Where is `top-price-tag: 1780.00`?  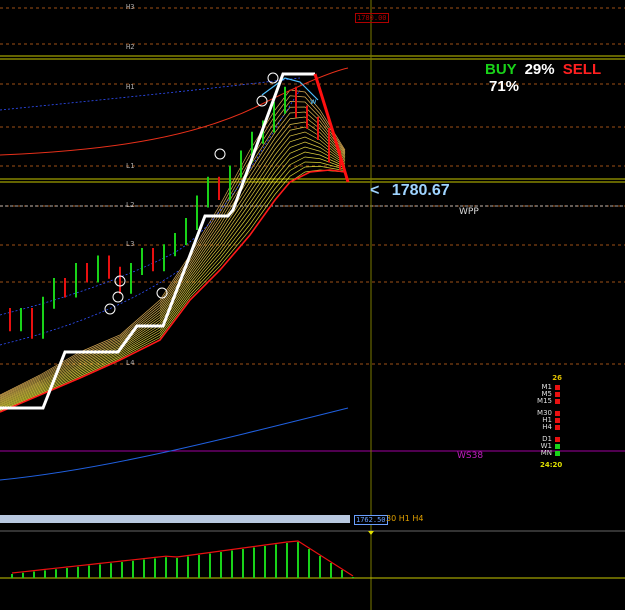
top-price-tag: 1780.00 is located at coordinates (372, 18).